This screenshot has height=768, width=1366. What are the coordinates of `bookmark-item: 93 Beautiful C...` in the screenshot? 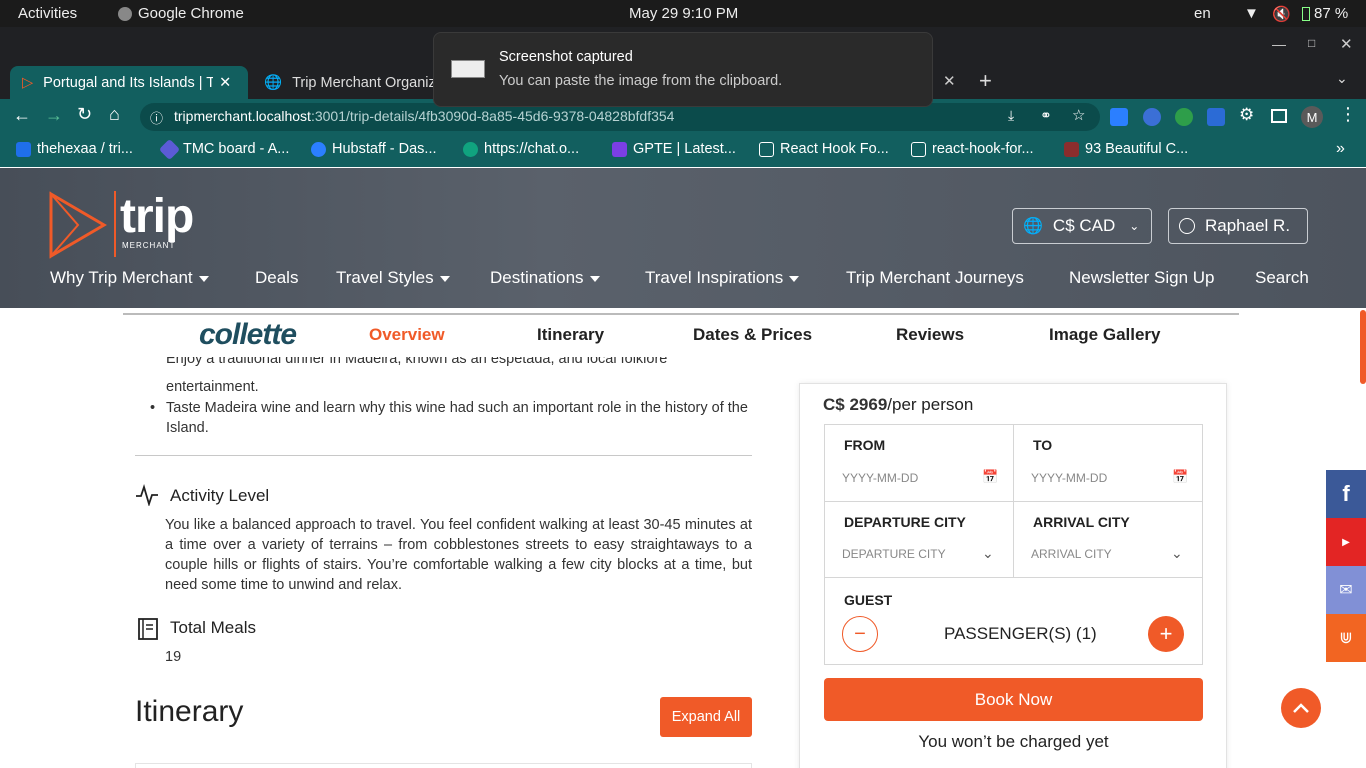 It's located at (1126, 149).